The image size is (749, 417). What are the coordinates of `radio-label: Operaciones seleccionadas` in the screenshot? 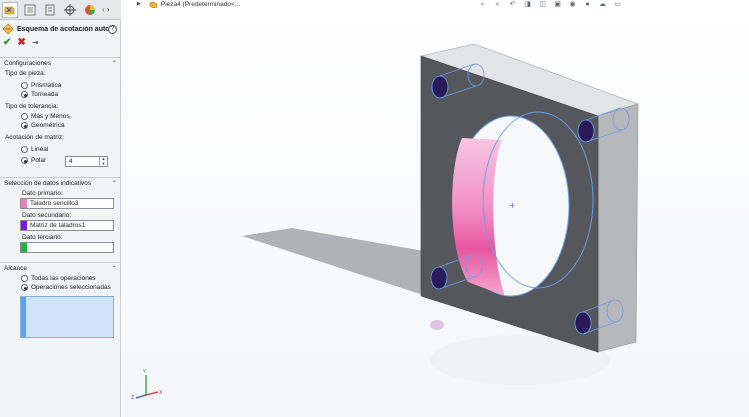 It's located at (71, 287).